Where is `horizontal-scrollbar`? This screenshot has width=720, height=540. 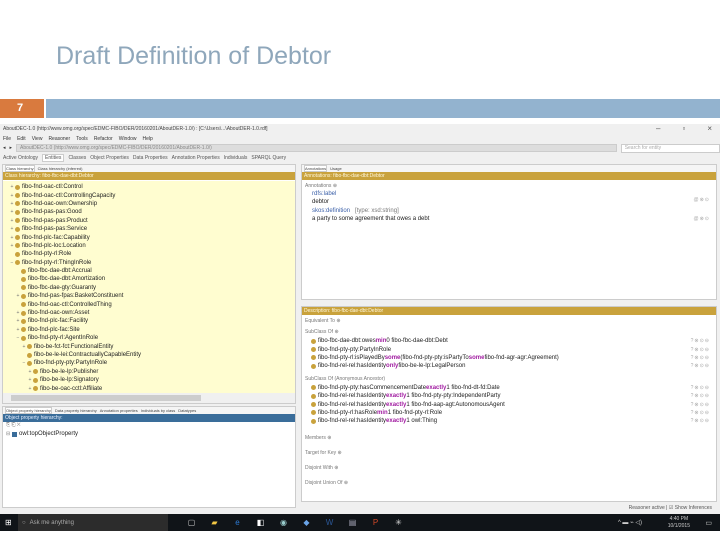
horizontal-scrollbar is located at coordinates (149, 398).